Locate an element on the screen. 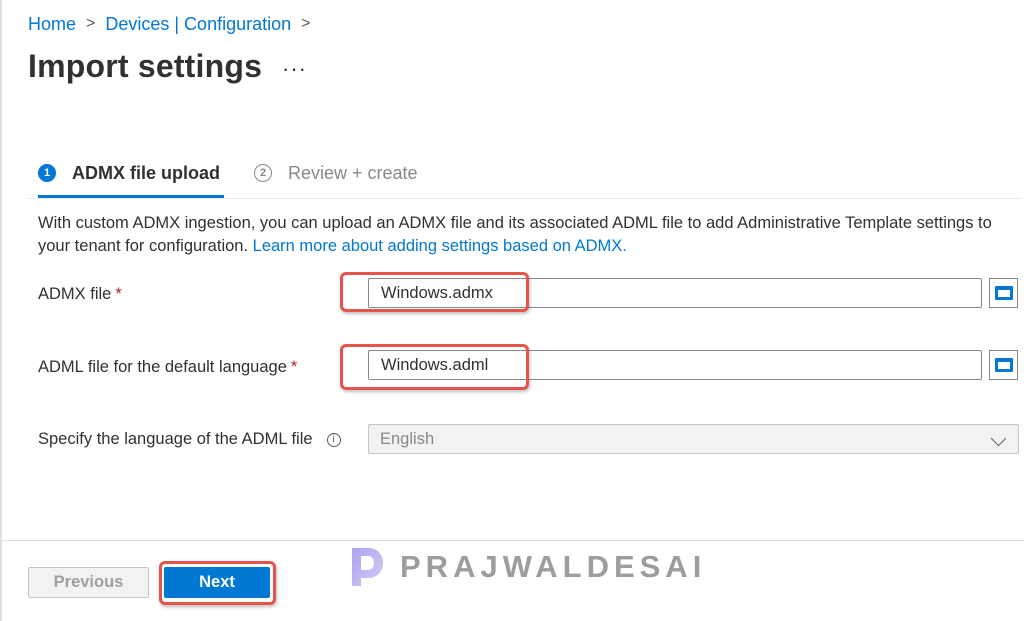 The image size is (1024, 621). admx-browse-button is located at coordinates (1003, 293).